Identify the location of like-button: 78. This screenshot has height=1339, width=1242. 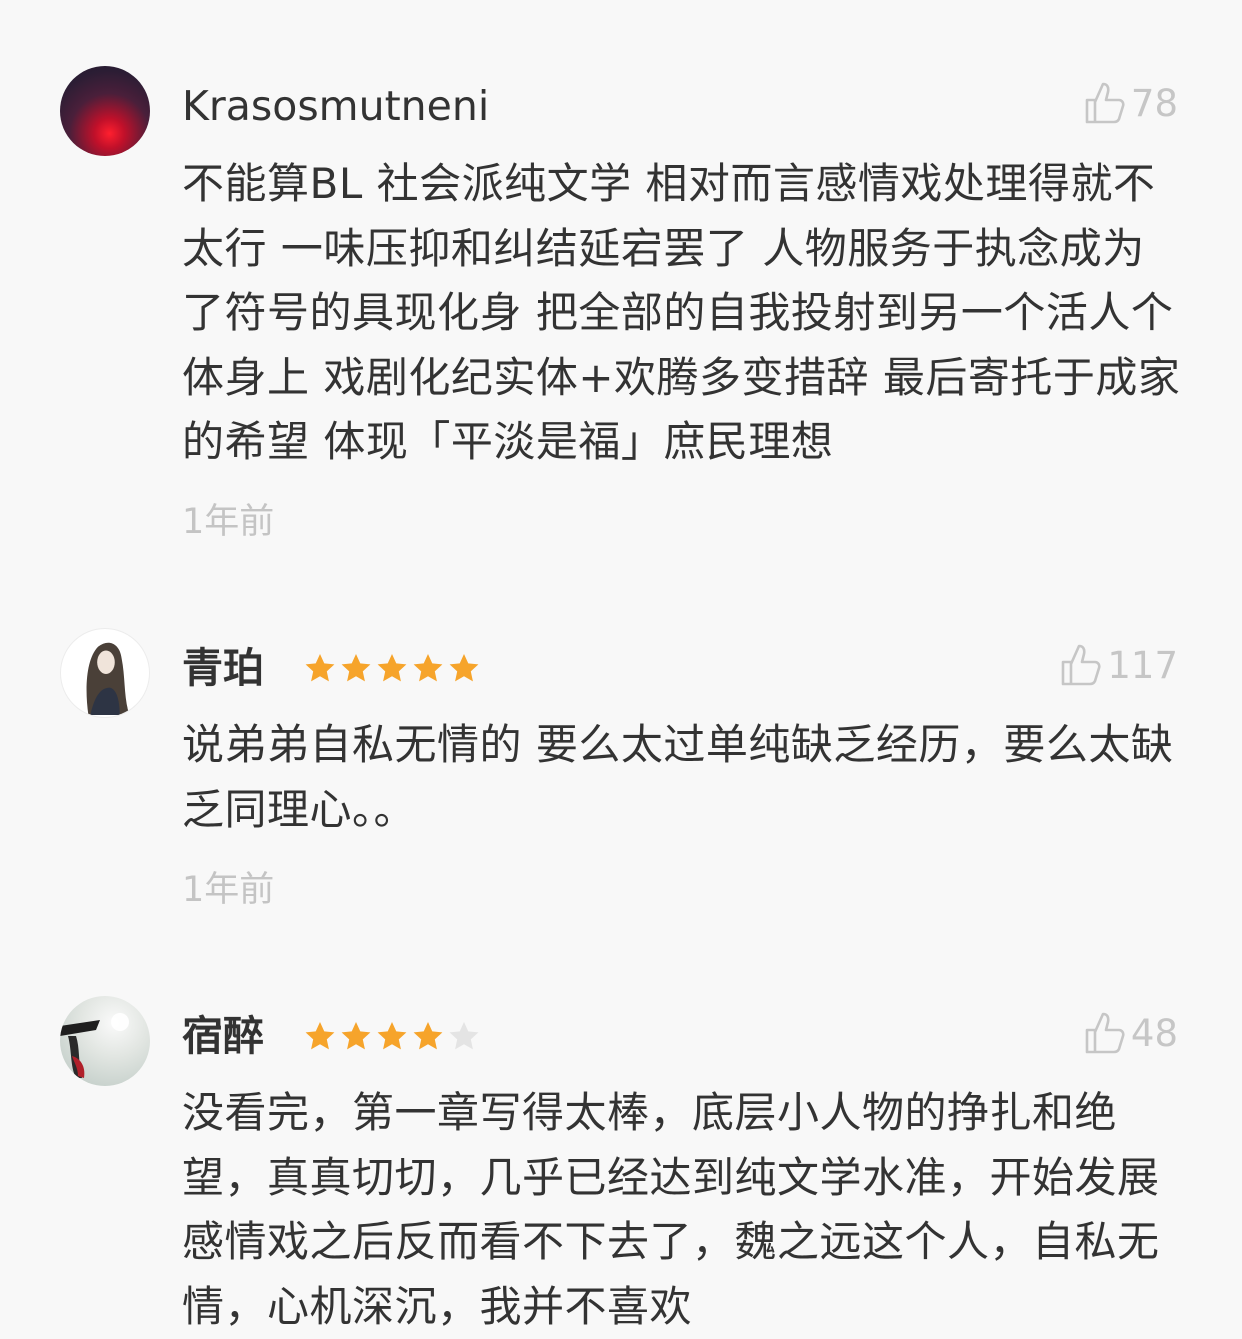
(1130, 103).